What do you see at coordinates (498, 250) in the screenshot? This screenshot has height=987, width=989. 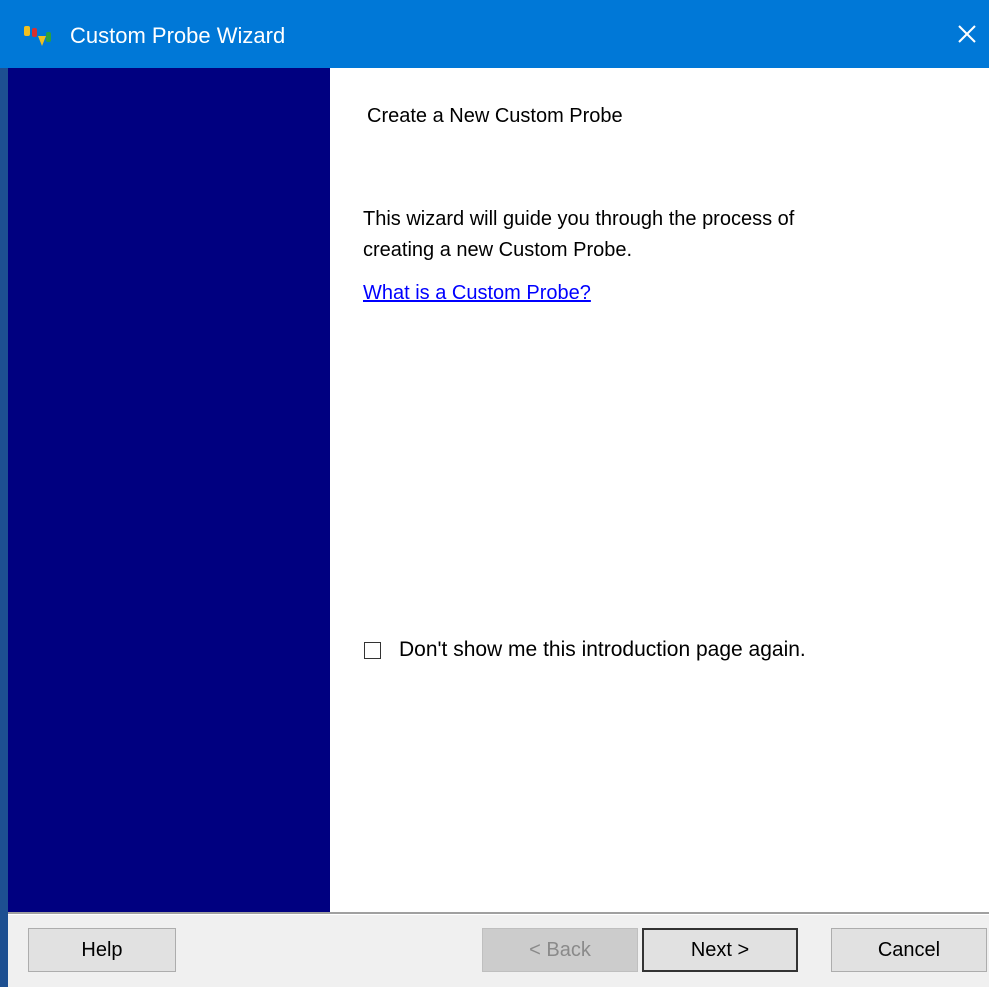 I see `intro-line-2: creating a new Custom Probe.` at bounding box center [498, 250].